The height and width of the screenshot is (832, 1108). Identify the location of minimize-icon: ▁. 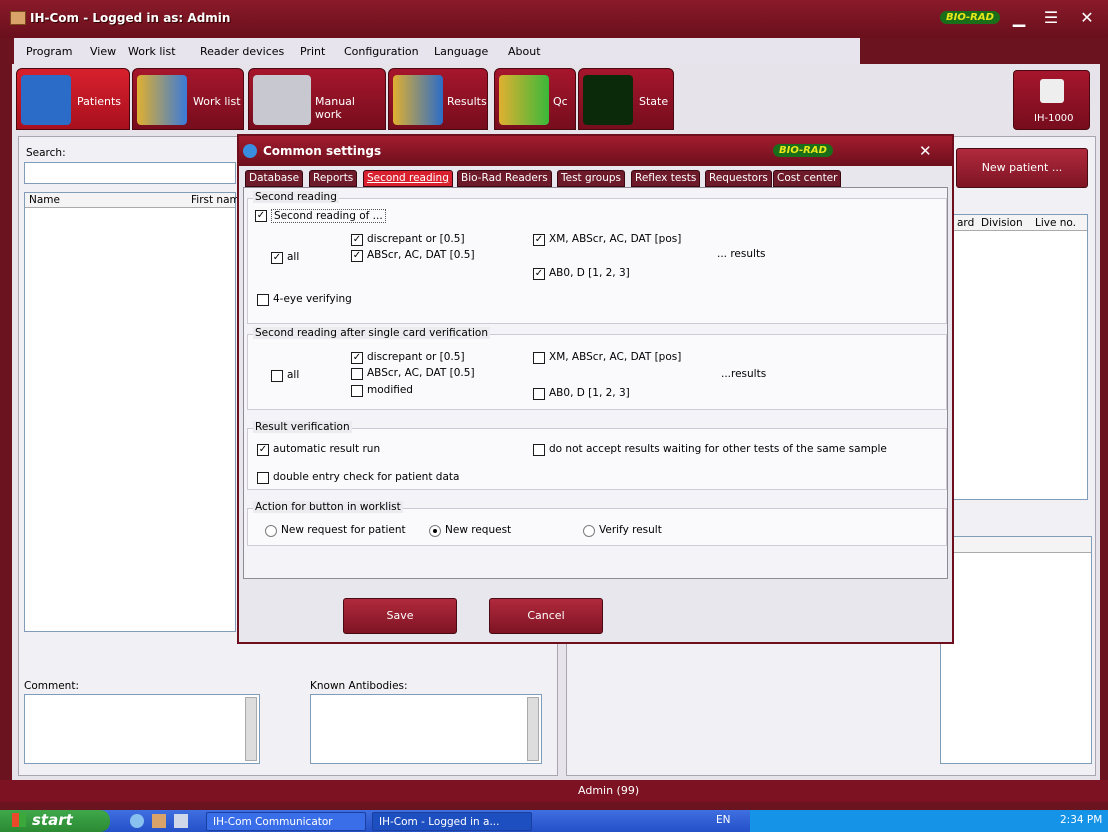
(1019, 18).